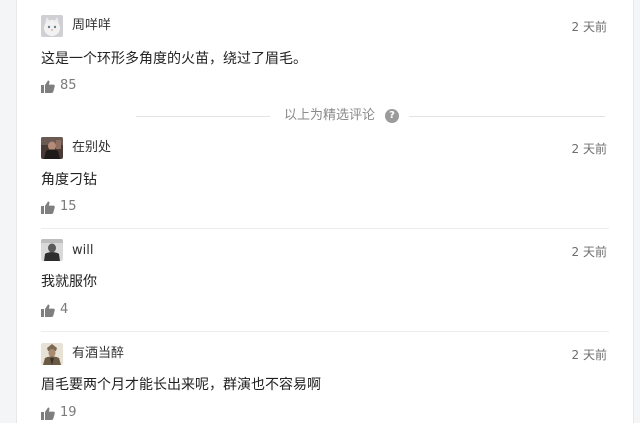  Describe the element at coordinates (69, 282) in the screenshot. I see `comment-text: 我就服你` at that location.